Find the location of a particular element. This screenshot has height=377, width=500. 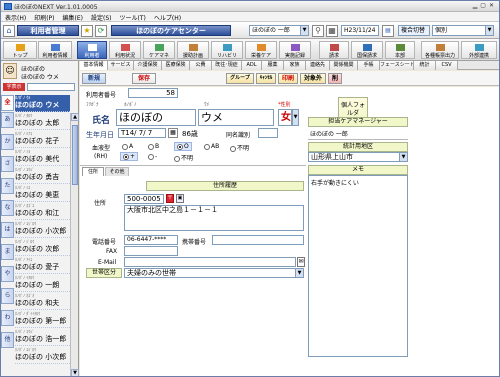

resident-row: ﾎﾉﾎﾞﾉ ﾀﾛｳ ほのぼの 太郎 is located at coordinates (42, 121).